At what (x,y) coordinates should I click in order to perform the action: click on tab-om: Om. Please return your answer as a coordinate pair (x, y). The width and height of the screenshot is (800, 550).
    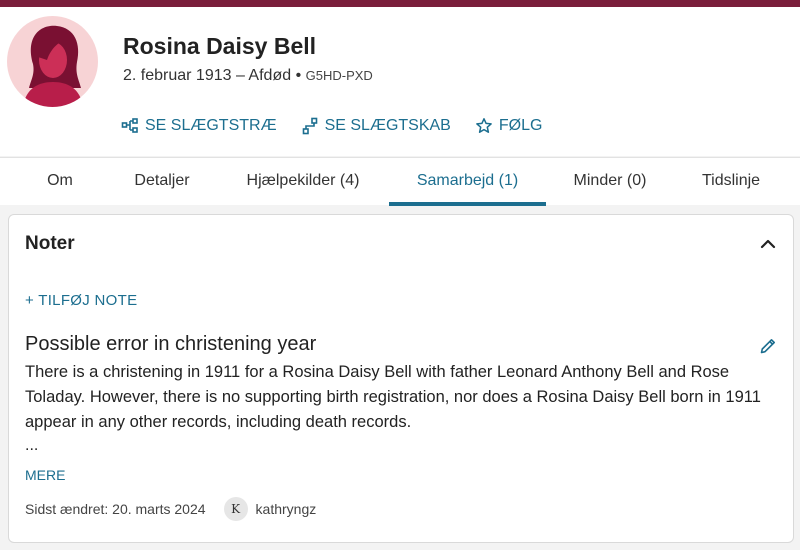
    Looking at the image, I should click on (60, 182).